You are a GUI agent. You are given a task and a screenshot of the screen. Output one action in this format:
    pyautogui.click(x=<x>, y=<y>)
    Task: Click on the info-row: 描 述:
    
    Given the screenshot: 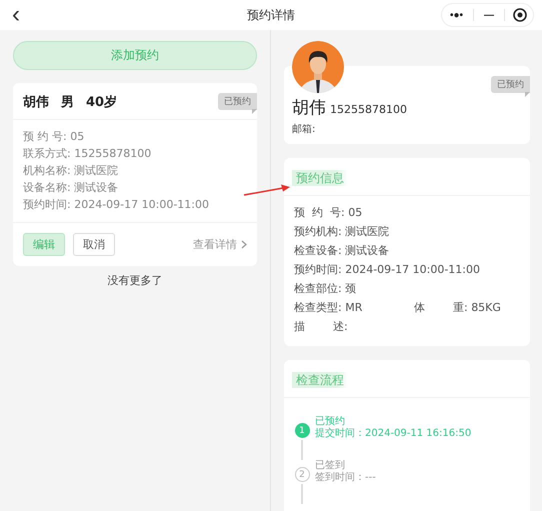 What is the action you would take?
    pyautogui.click(x=321, y=327)
    